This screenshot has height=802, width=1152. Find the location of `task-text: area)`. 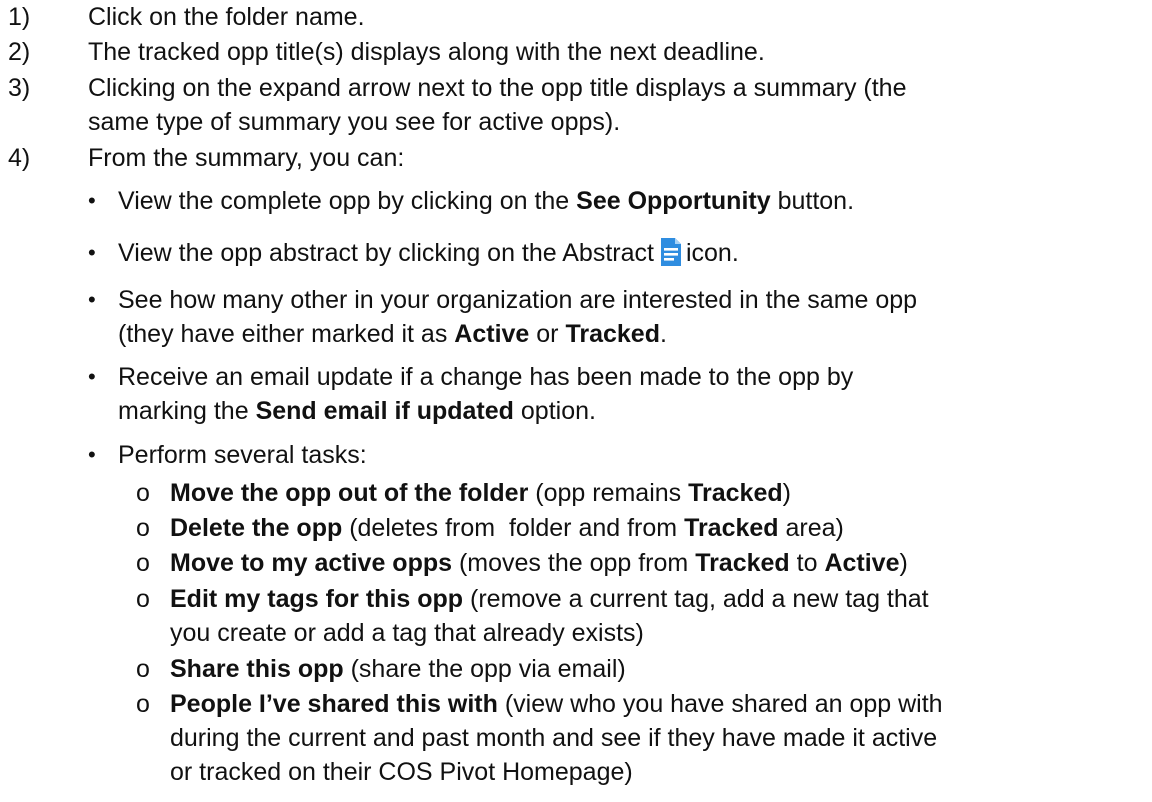

task-text: area) is located at coordinates (811, 528).